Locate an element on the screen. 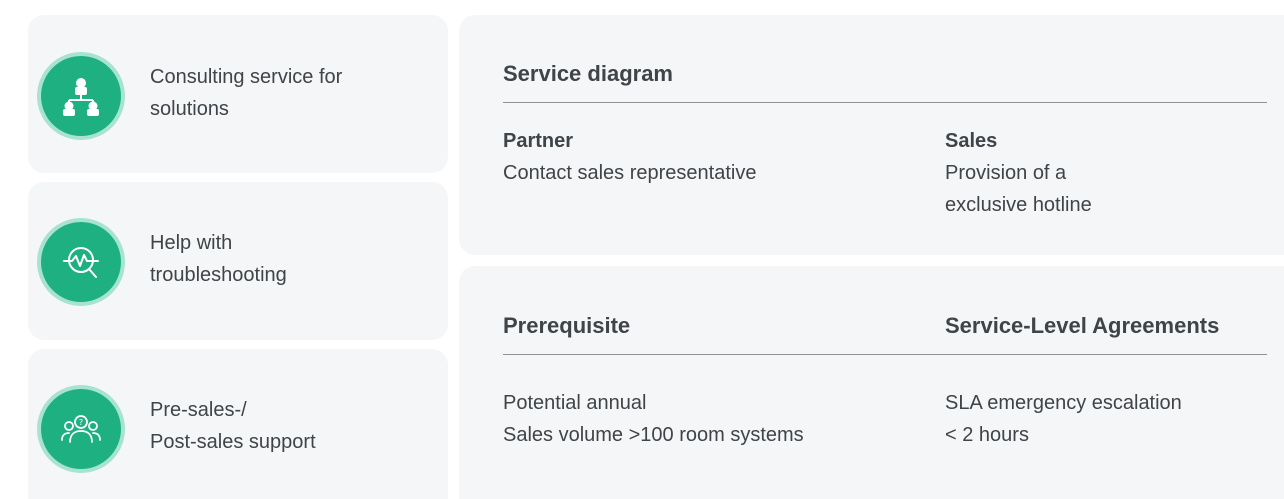 The image size is (1284, 499). sla-text: SLA emergency escalation < 2 hours is located at coordinates (1063, 419).